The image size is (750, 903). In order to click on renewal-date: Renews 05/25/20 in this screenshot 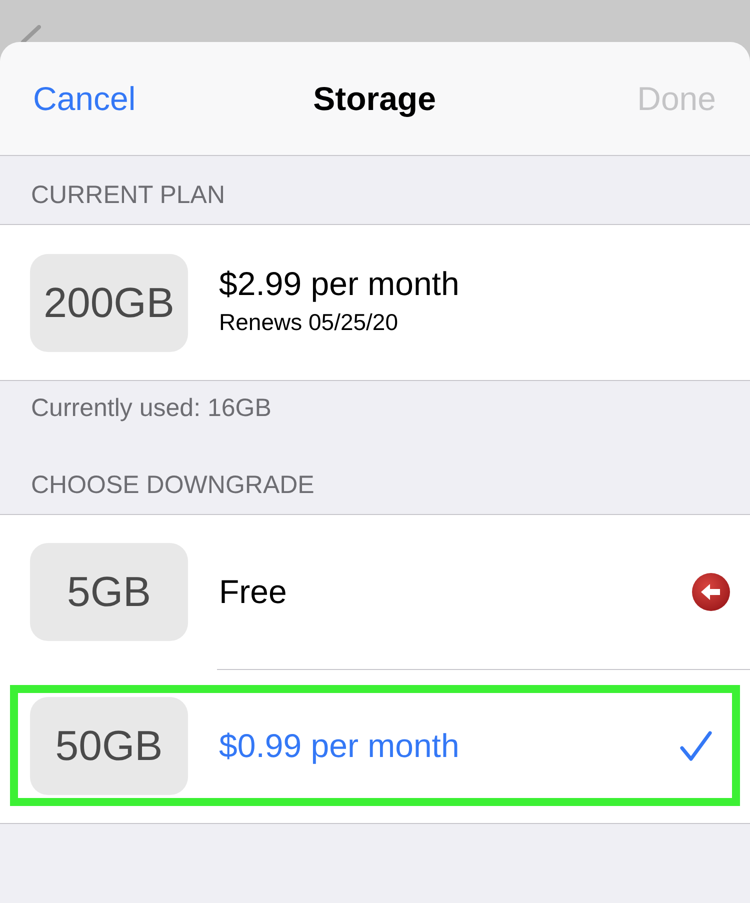, I will do `click(308, 322)`.